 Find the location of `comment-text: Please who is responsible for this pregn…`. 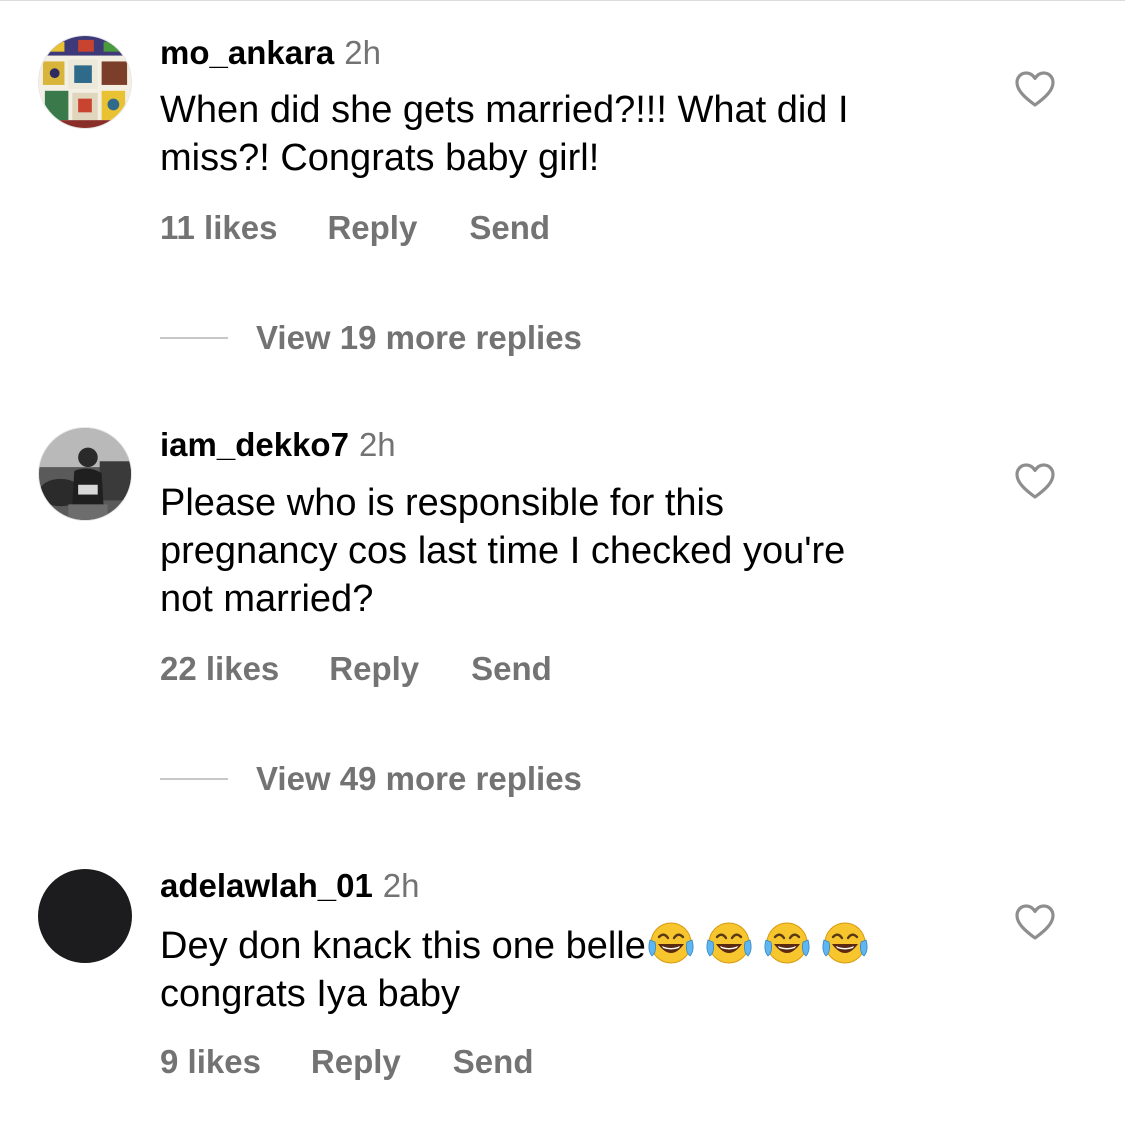

comment-text: Please who is responsible for this pregn… is located at coordinates (570, 551).